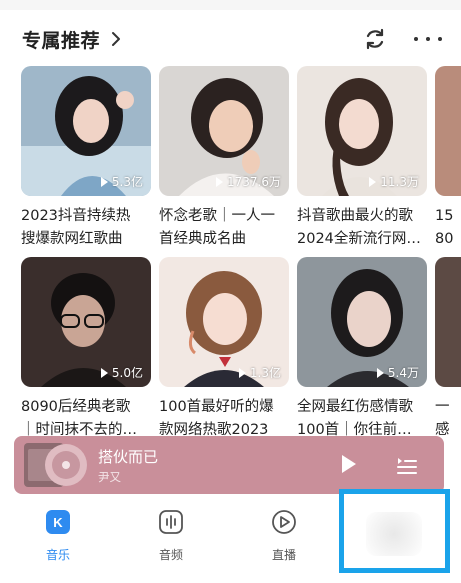  What do you see at coordinates (284, 522) in the screenshot?
I see `live-play-icon` at bounding box center [284, 522].